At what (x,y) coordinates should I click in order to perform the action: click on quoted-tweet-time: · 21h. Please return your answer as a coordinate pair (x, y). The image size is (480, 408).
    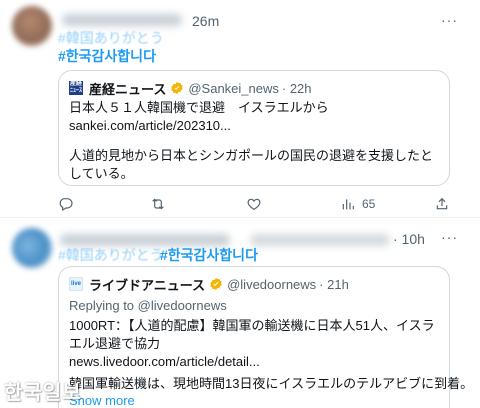
    Looking at the image, I should click on (334, 284).